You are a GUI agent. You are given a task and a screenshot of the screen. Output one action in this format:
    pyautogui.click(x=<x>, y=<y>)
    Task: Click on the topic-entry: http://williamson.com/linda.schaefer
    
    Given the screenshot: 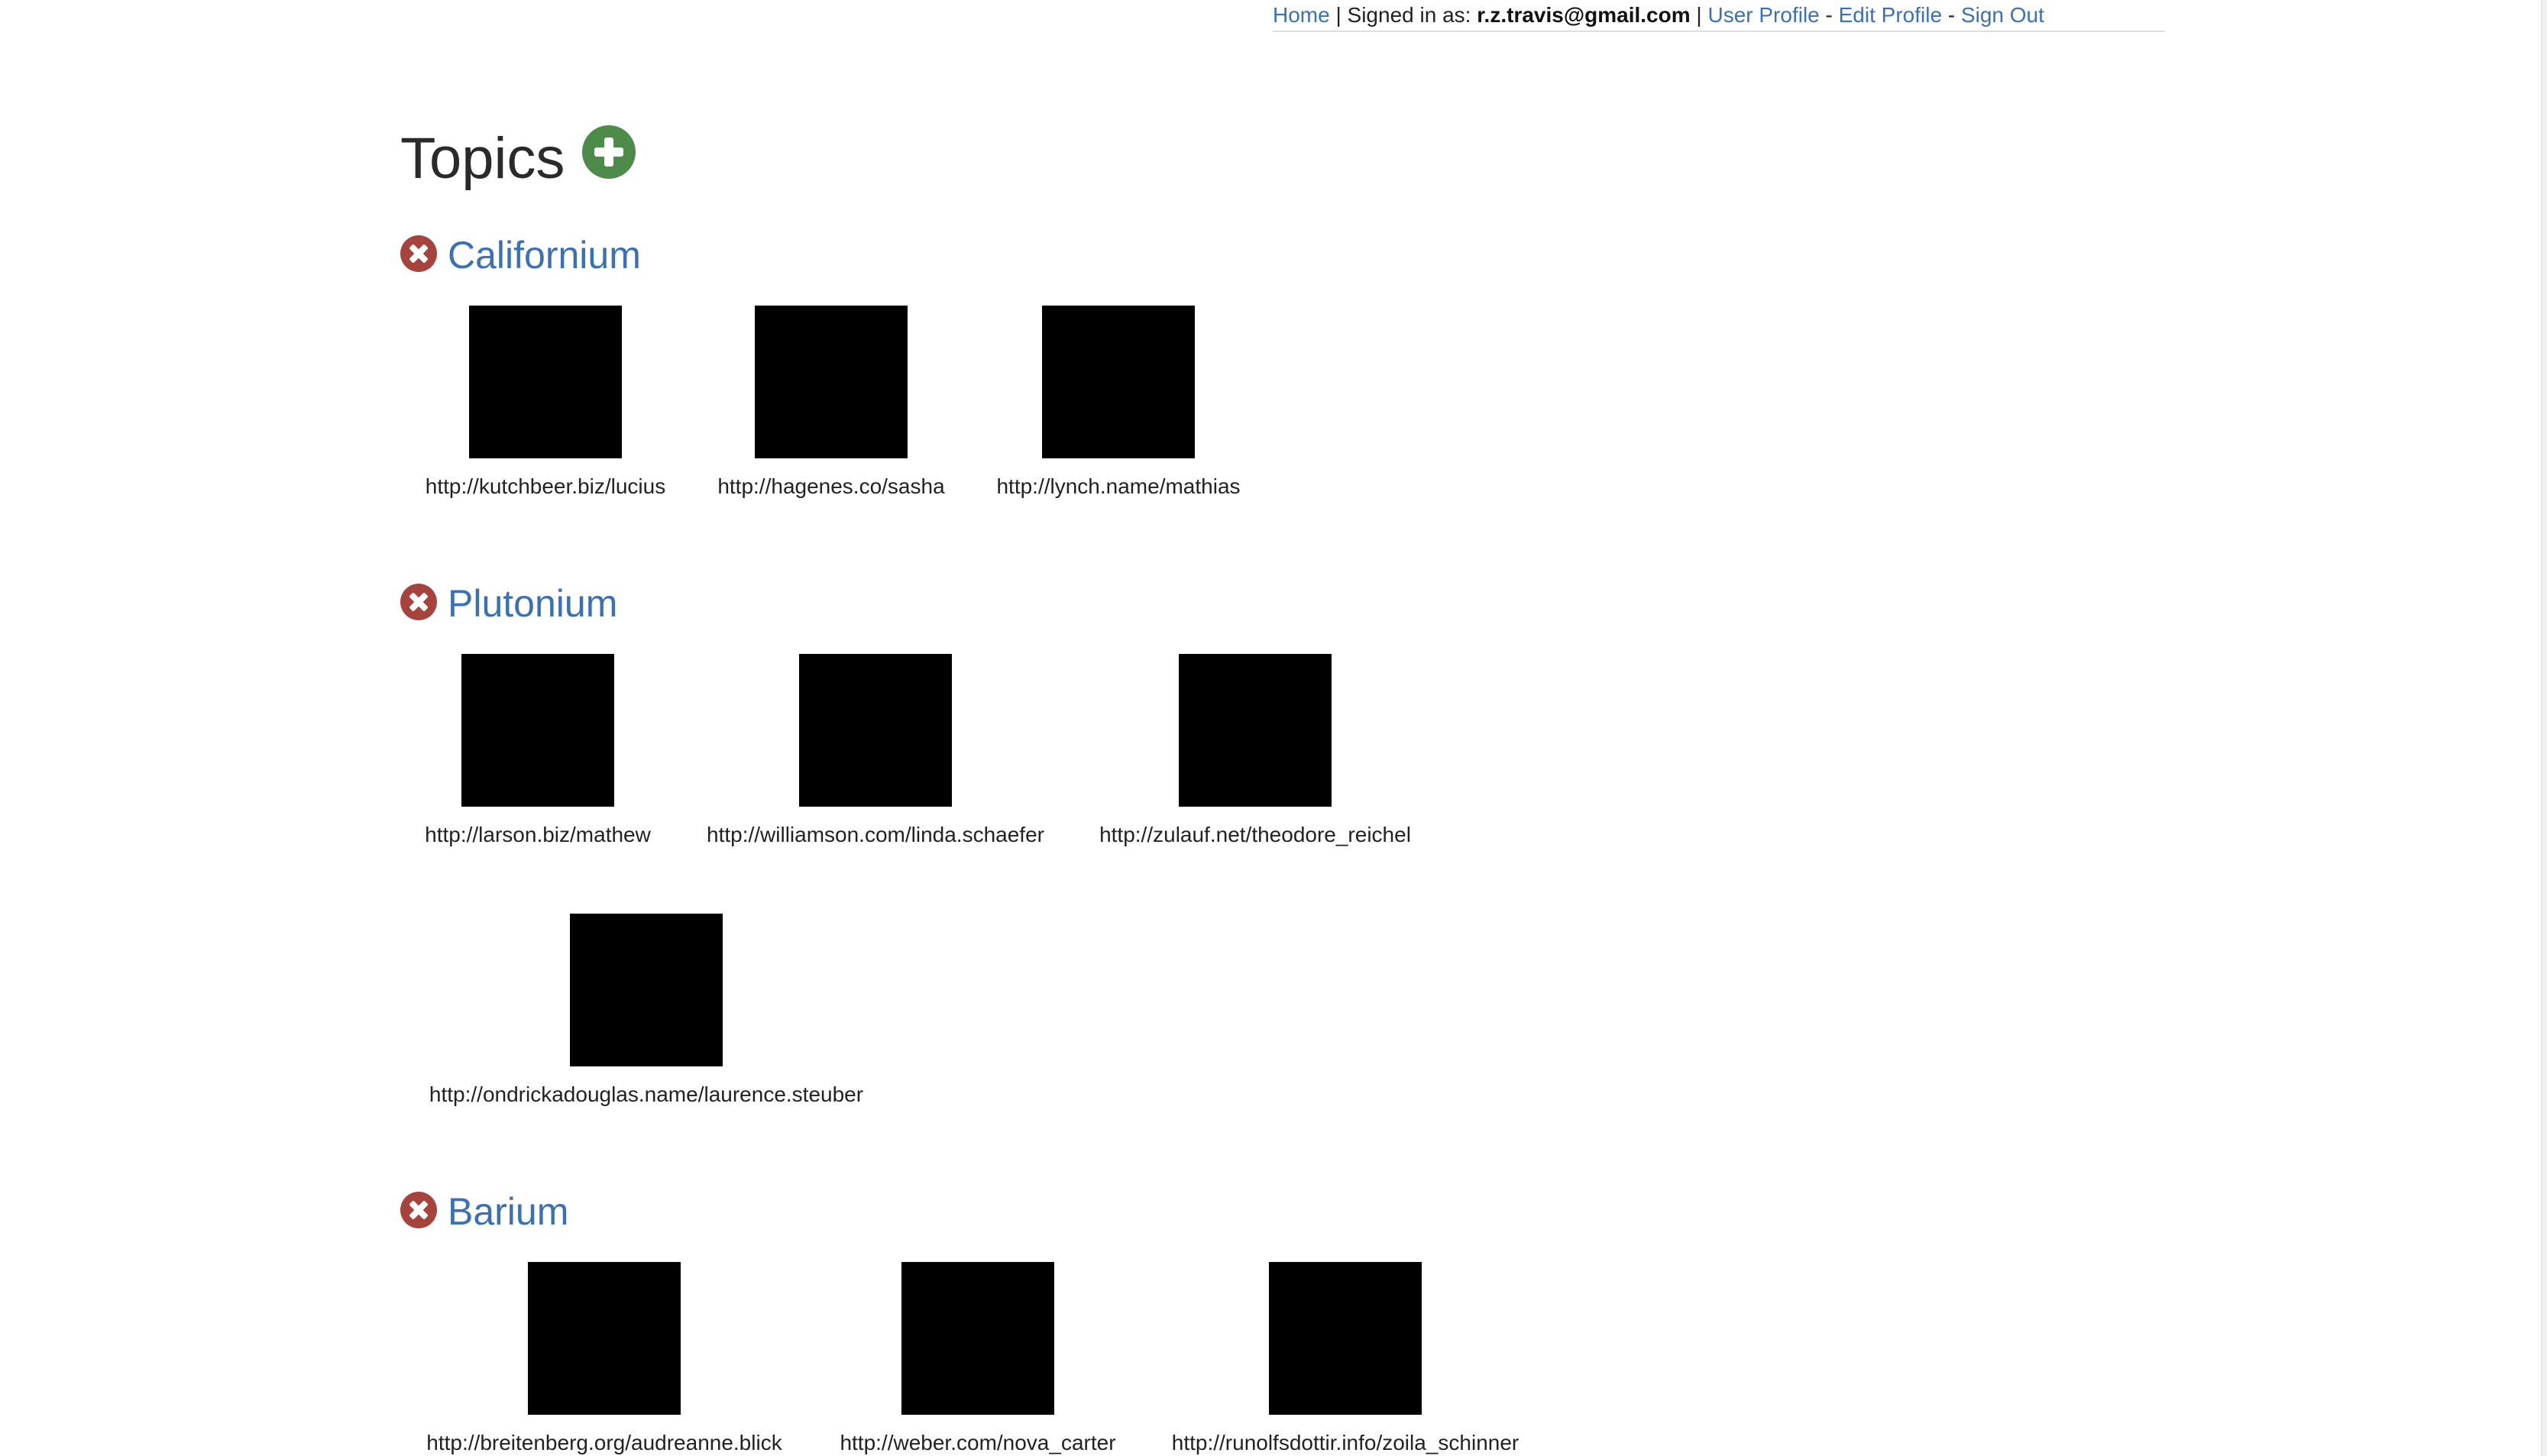 What is the action you would take?
    pyautogui.click(x=875, y=751)
    